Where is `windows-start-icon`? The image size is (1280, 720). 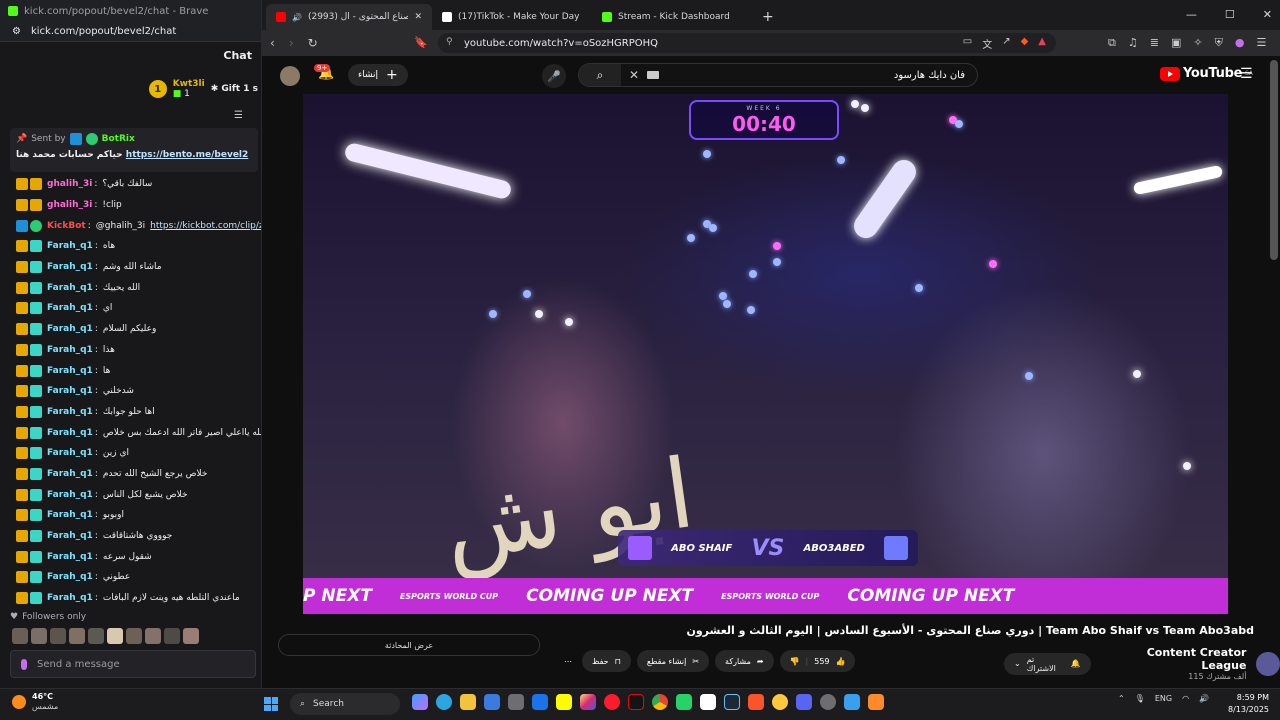 windows-start-icon is located at coordinates (271, 704).